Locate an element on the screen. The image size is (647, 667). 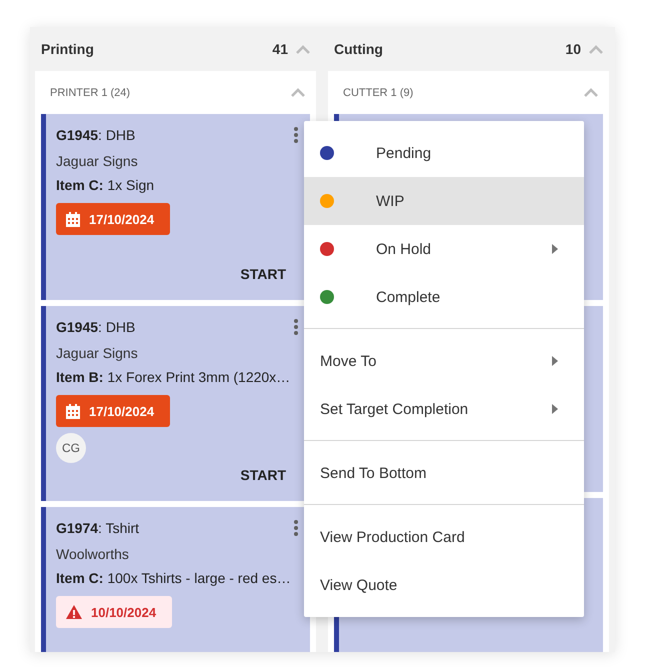
group-title: CUTTER 1 (9) is located at coordinates (378, 92).